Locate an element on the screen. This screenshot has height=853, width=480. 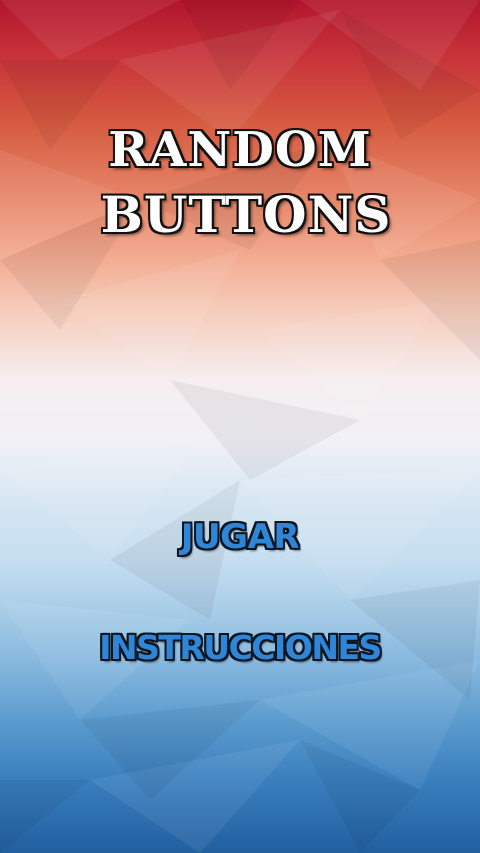
game-title-line2: BUTTONS is located at coordinates (246, 214).